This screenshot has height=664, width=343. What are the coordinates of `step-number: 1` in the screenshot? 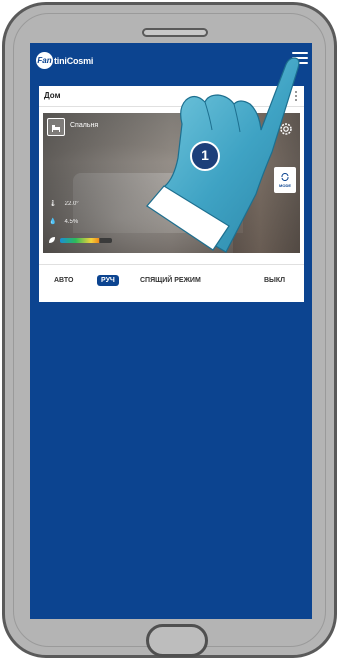 It's located at (205, 155).